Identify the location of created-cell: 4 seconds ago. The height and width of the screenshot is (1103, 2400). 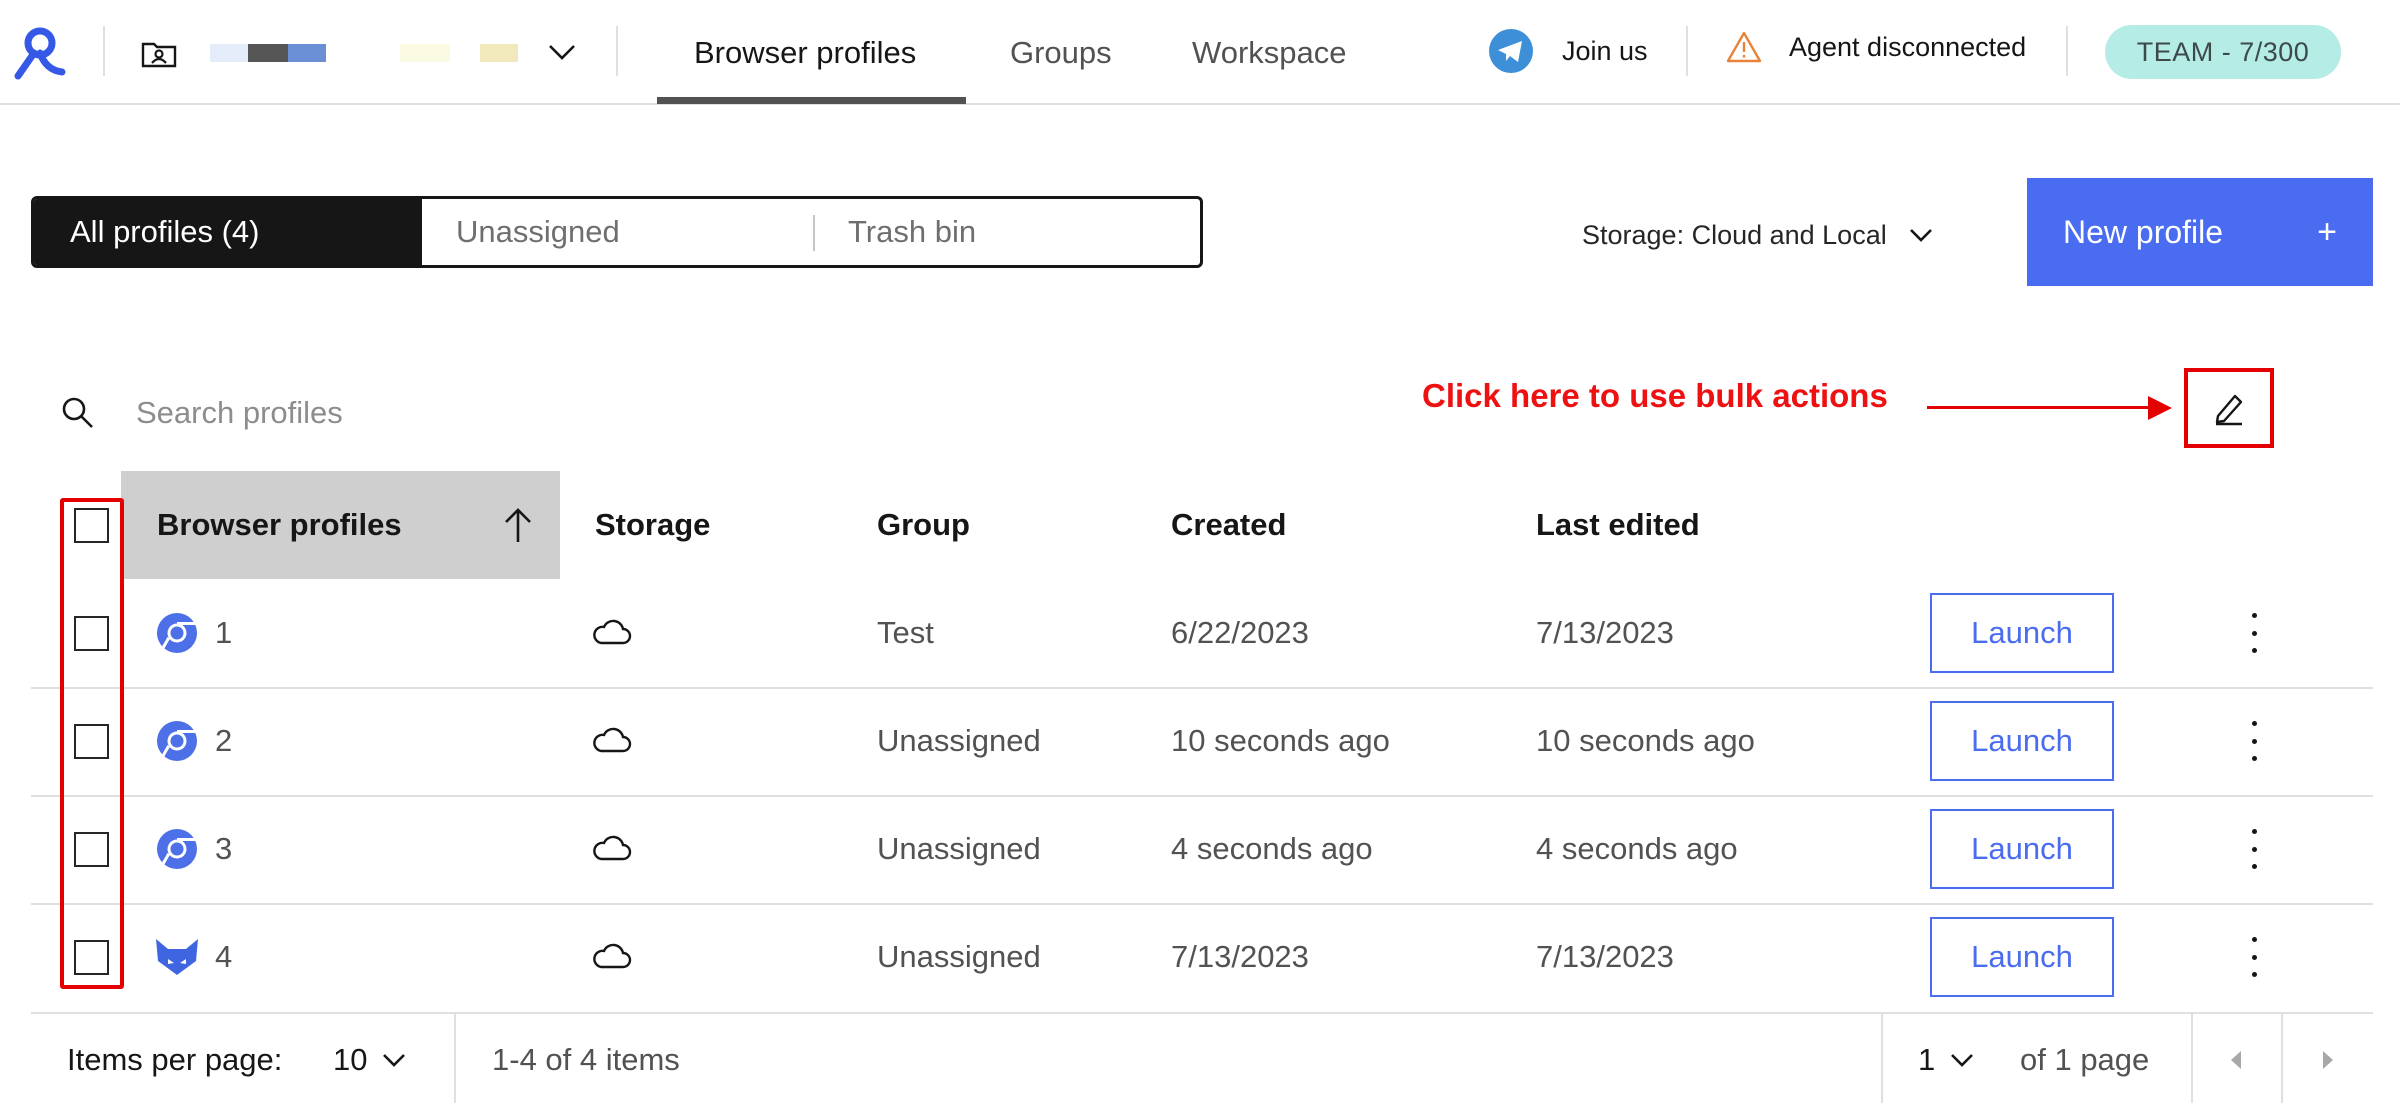
(1272, 848).